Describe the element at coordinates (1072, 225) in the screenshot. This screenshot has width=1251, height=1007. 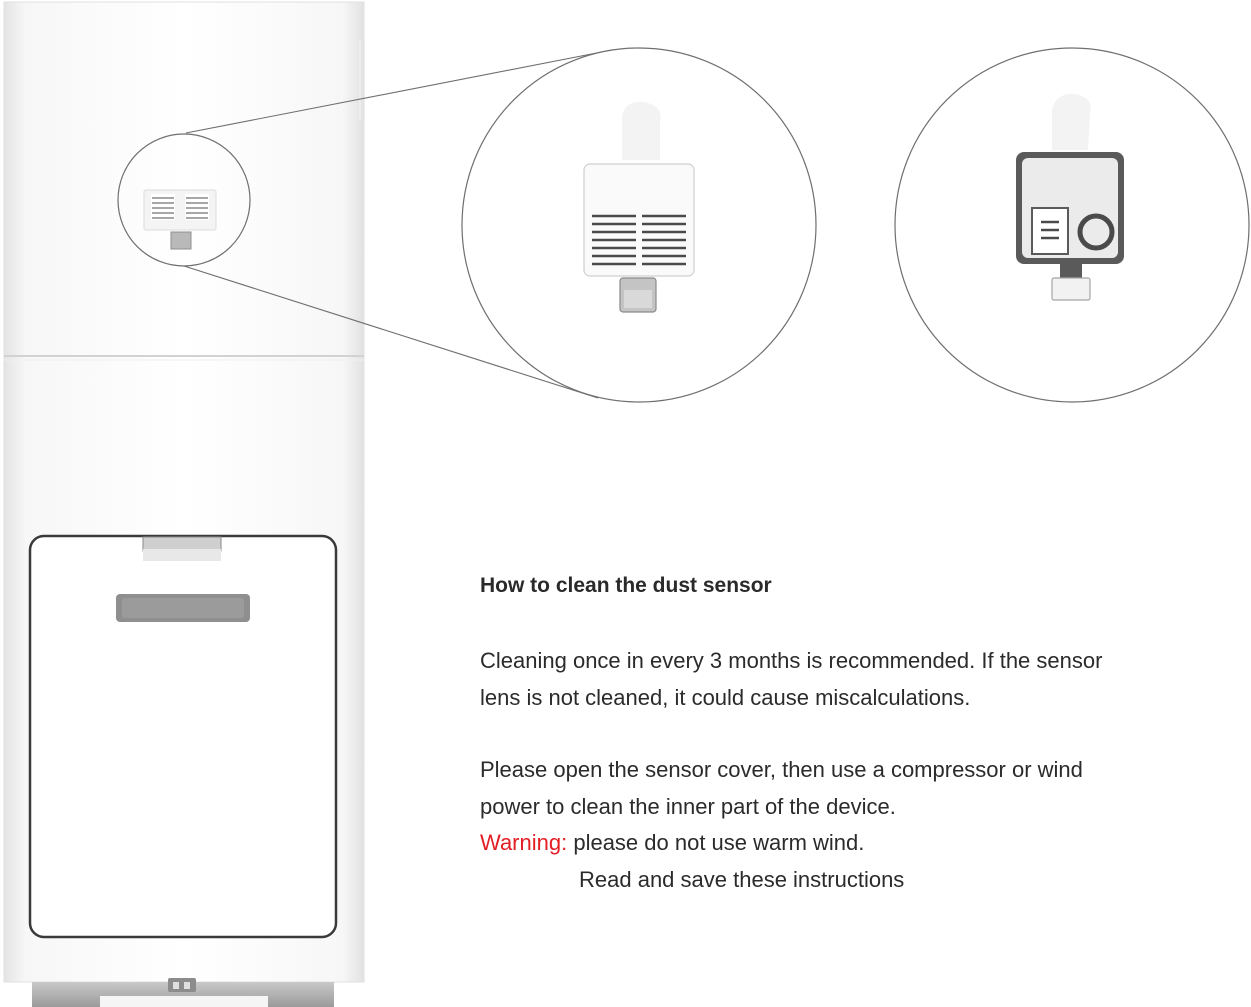
I see `sensor-open-detail` at that location.